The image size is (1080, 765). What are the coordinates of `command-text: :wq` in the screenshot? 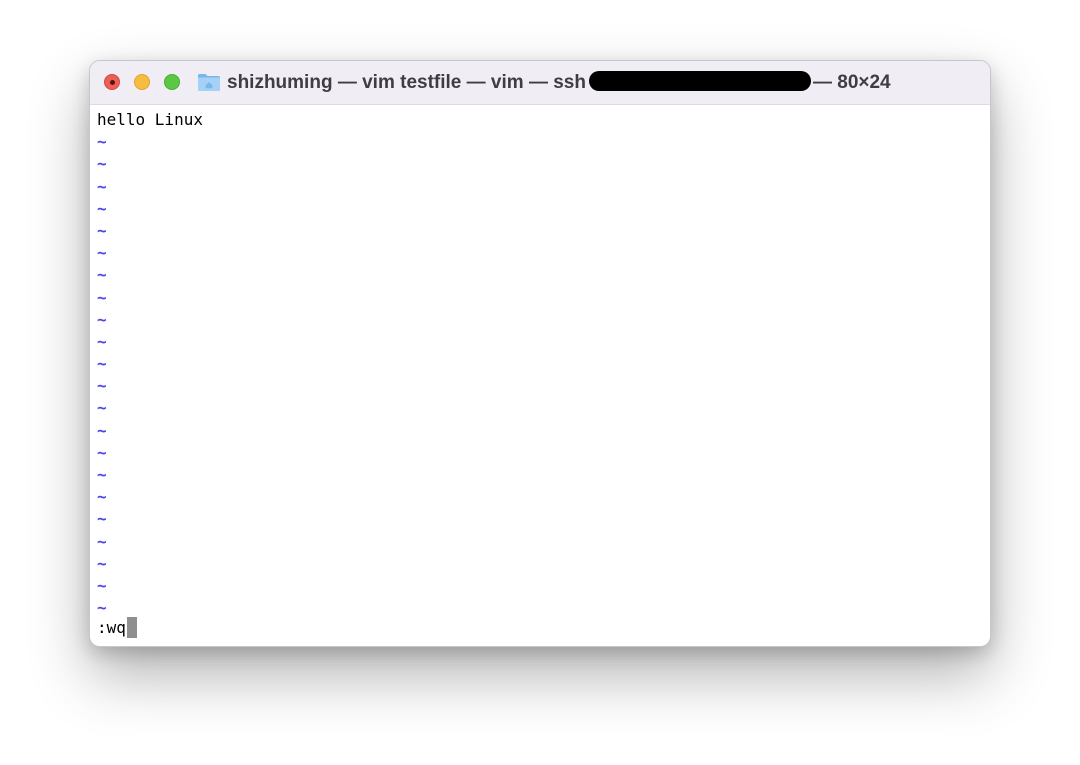 It's located at (111, 627).